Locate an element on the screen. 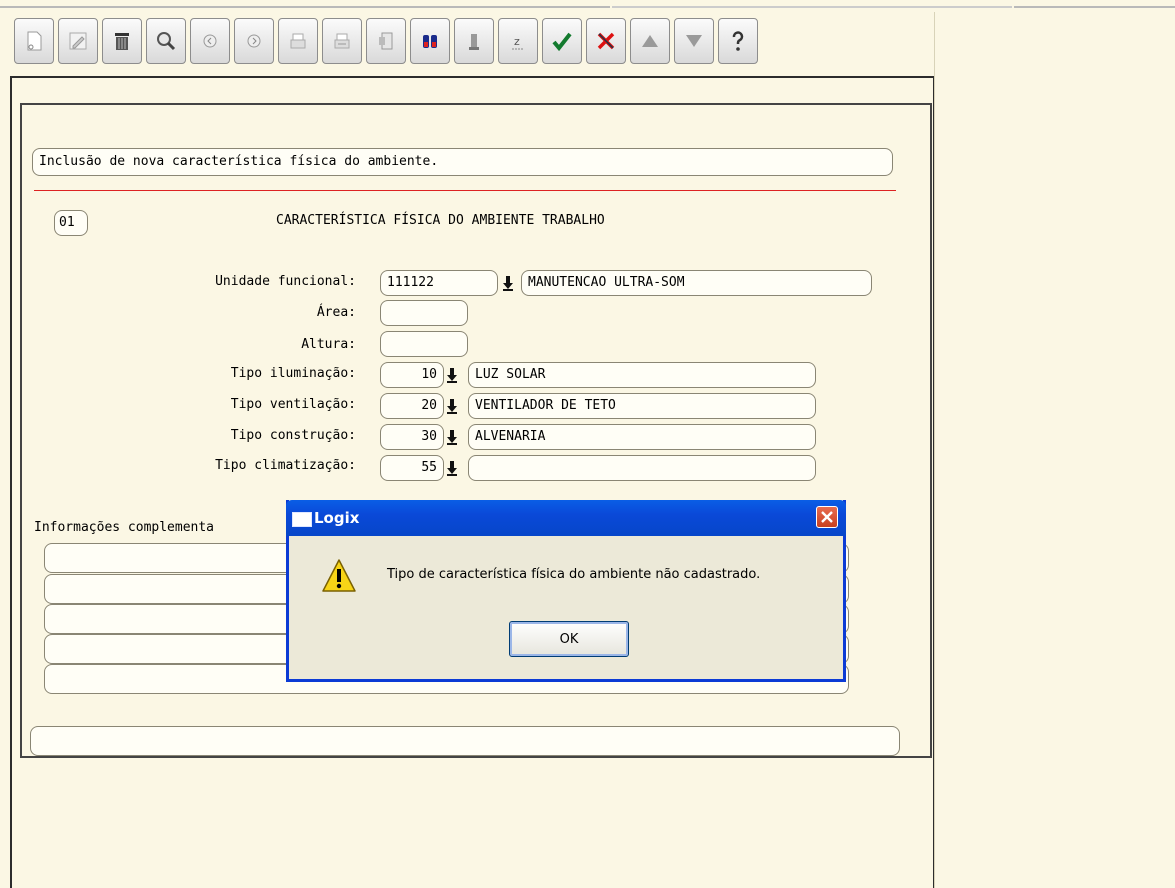 Image resolution: width=1175 pixels, height=888 pixels. export-button is located at coordinates (386, 41).